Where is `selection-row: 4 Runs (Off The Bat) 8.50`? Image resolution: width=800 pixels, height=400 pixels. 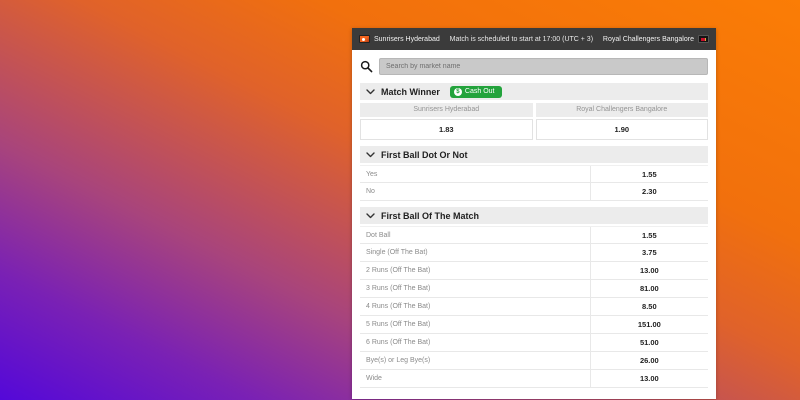
selection-row: 4 Runs (Off The Bat) 8.50 is located at coordinates (534, 307).